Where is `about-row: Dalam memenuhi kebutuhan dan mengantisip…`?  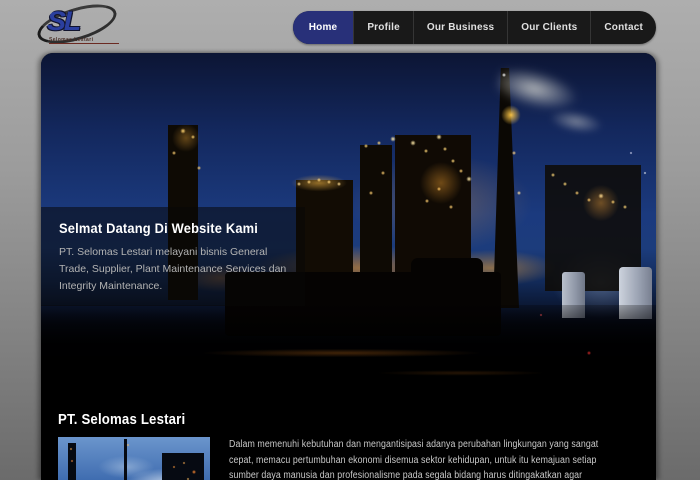
about-row: Dalam memenuhi kebutuhan dan mengantisip… is located at coordinates (357, 458).